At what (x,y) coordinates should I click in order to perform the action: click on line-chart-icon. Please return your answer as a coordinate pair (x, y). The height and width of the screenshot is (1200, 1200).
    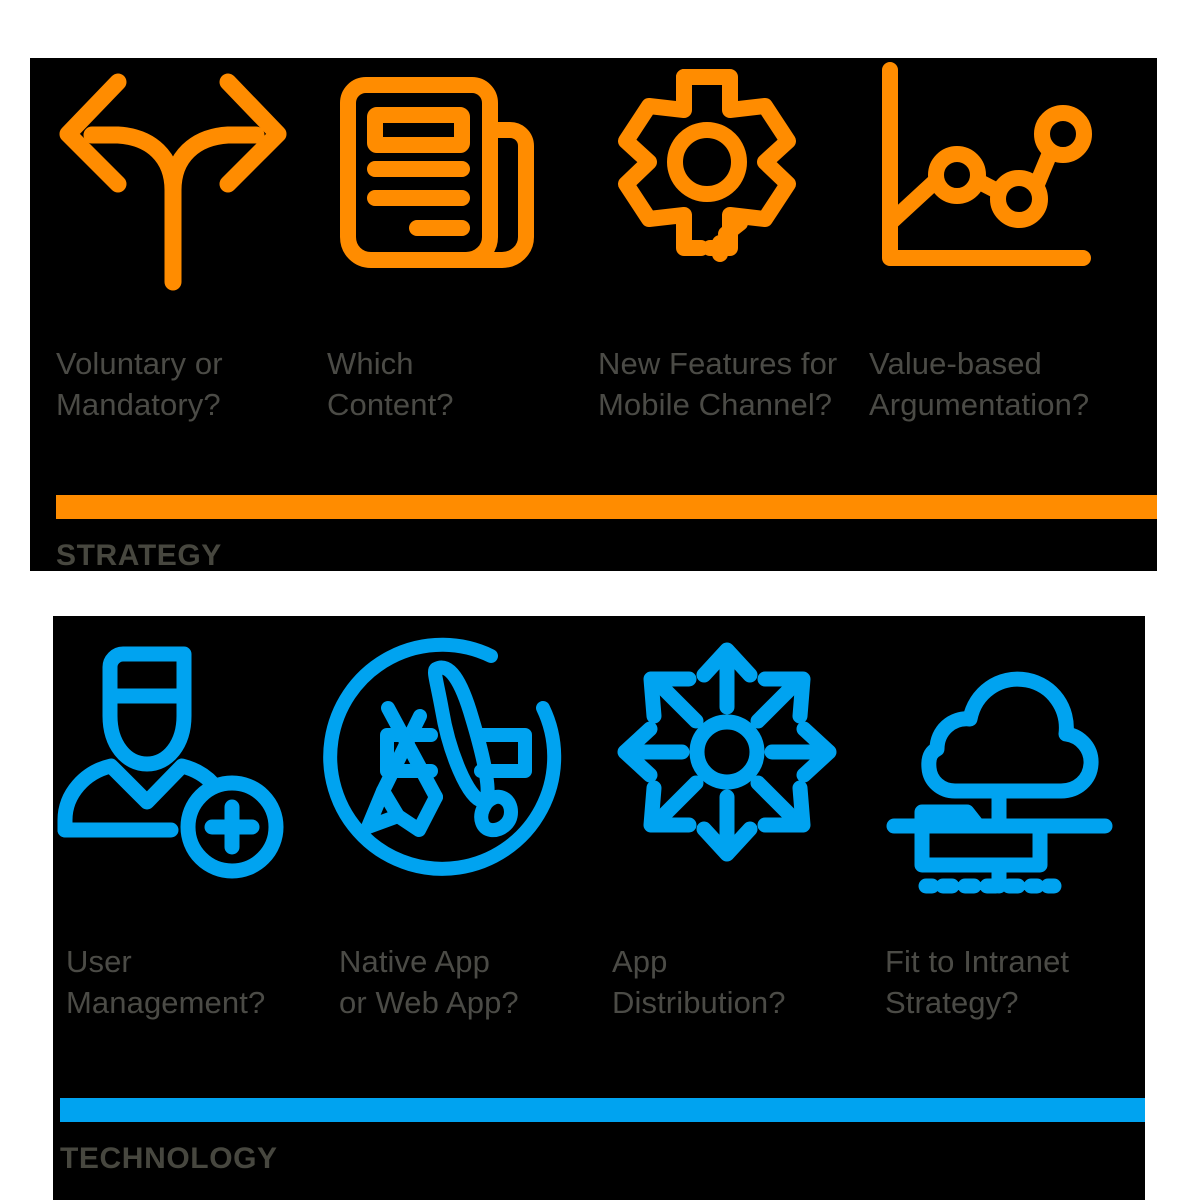
    Looking at the image, I should click on (1004, 201).